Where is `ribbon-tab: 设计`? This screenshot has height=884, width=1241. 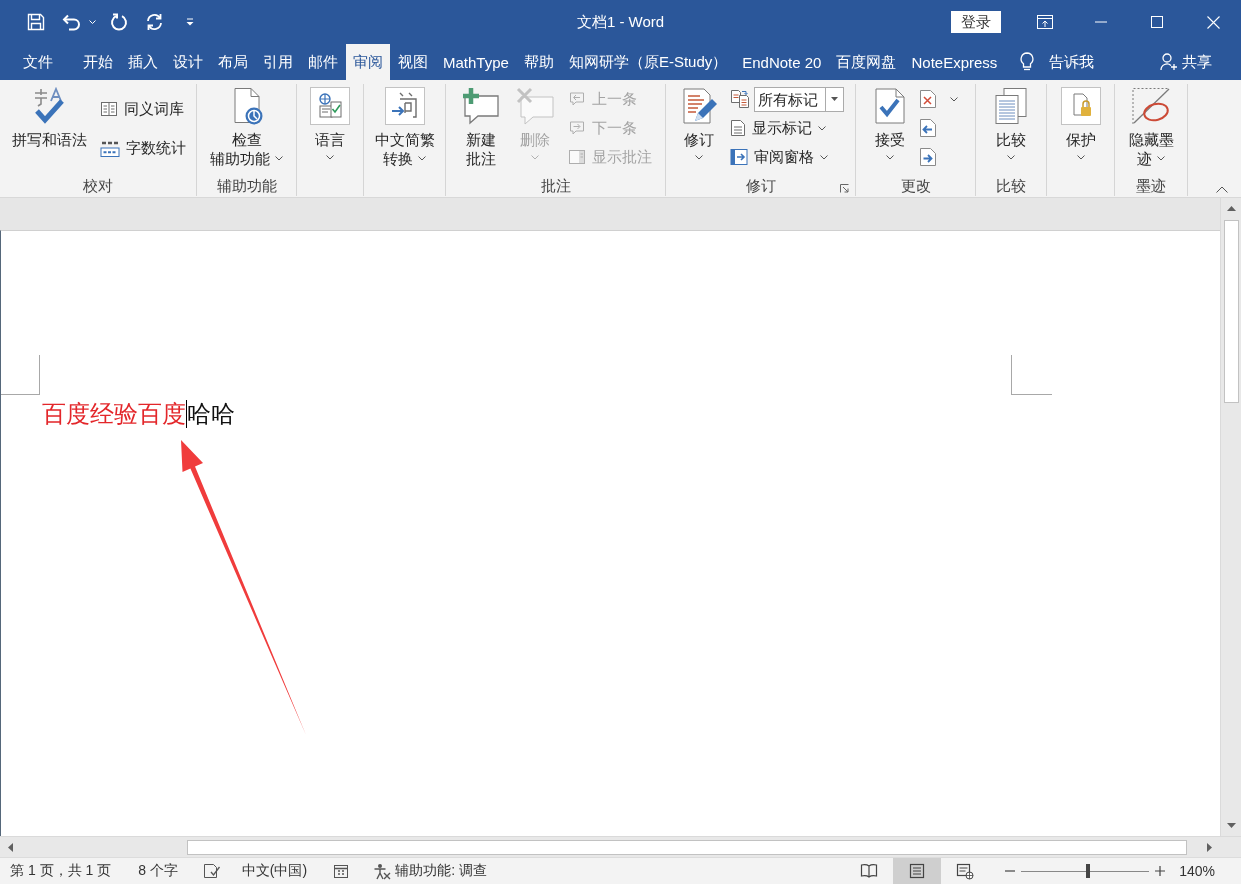
ribbon-tab: 设计 is located at coordinates (188, 62).